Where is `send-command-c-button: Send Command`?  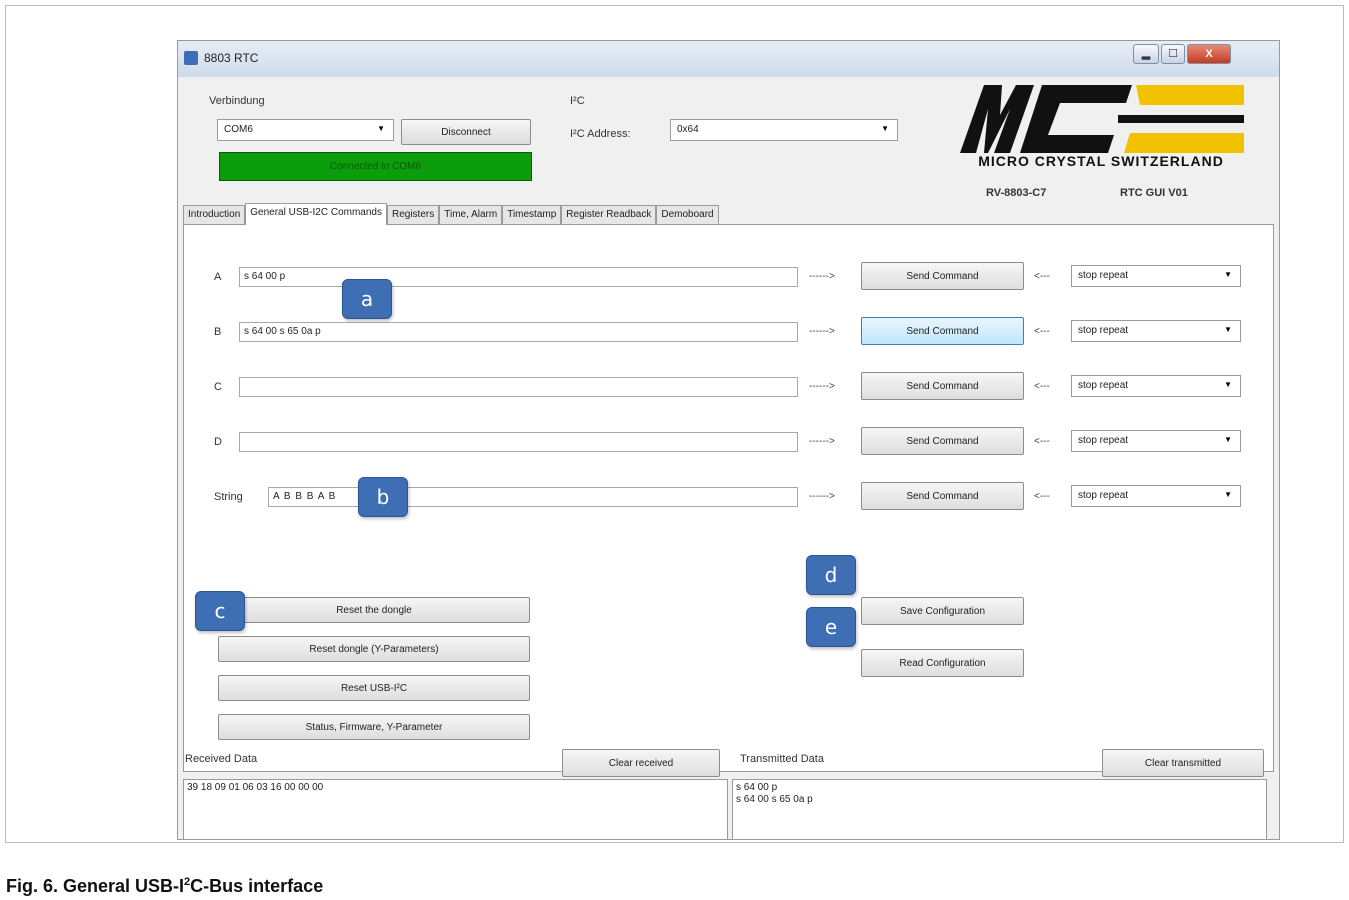
send-command-c-button: Send Command is located at coordinates (942, 386).